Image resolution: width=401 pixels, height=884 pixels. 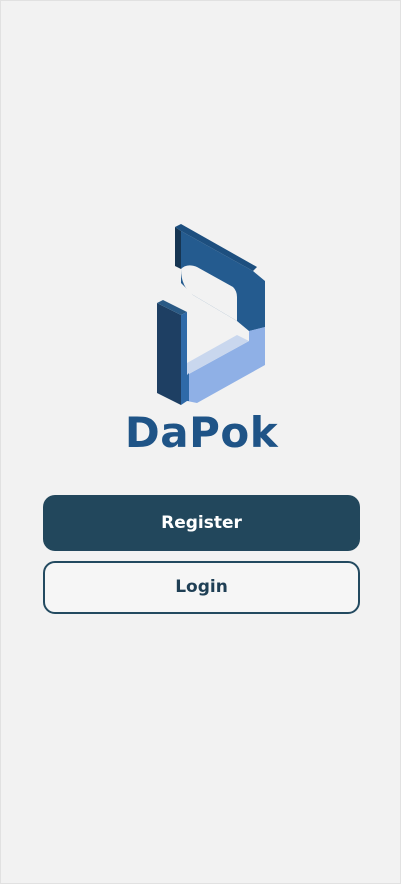 I want to click on brand-name: DaPok, so click(x=201, y=432).